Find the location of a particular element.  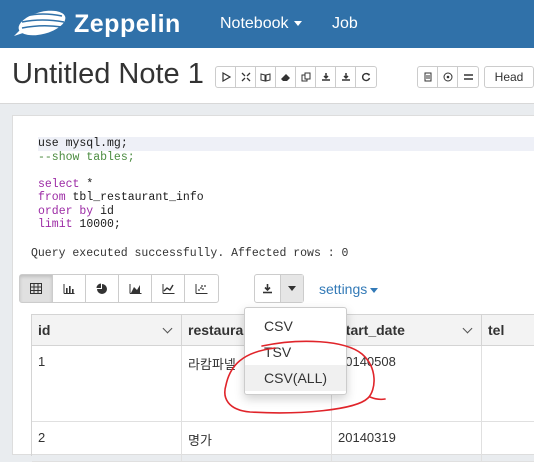

area-chart-button is located at coordinates (135, 288).